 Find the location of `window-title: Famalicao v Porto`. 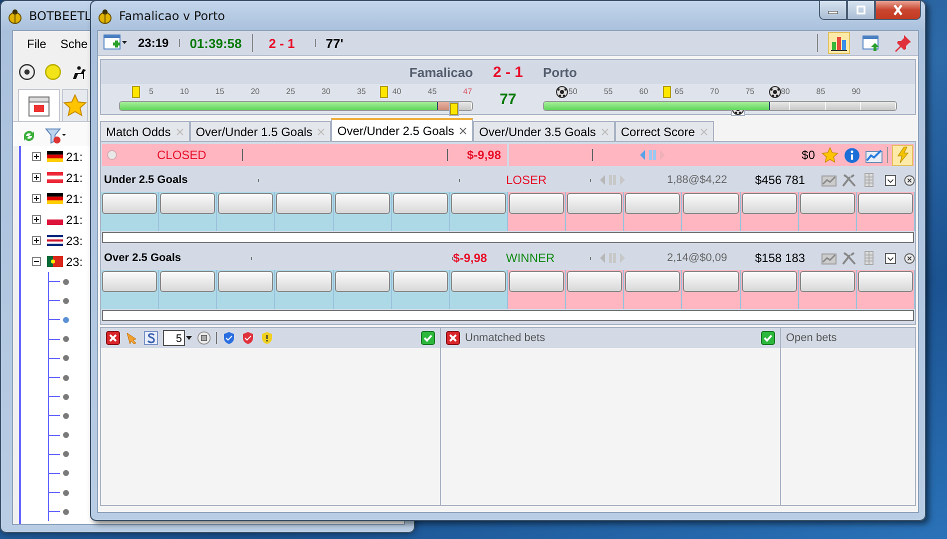

window-title: Famalicao v Porto is located at coordinates (172, 15).